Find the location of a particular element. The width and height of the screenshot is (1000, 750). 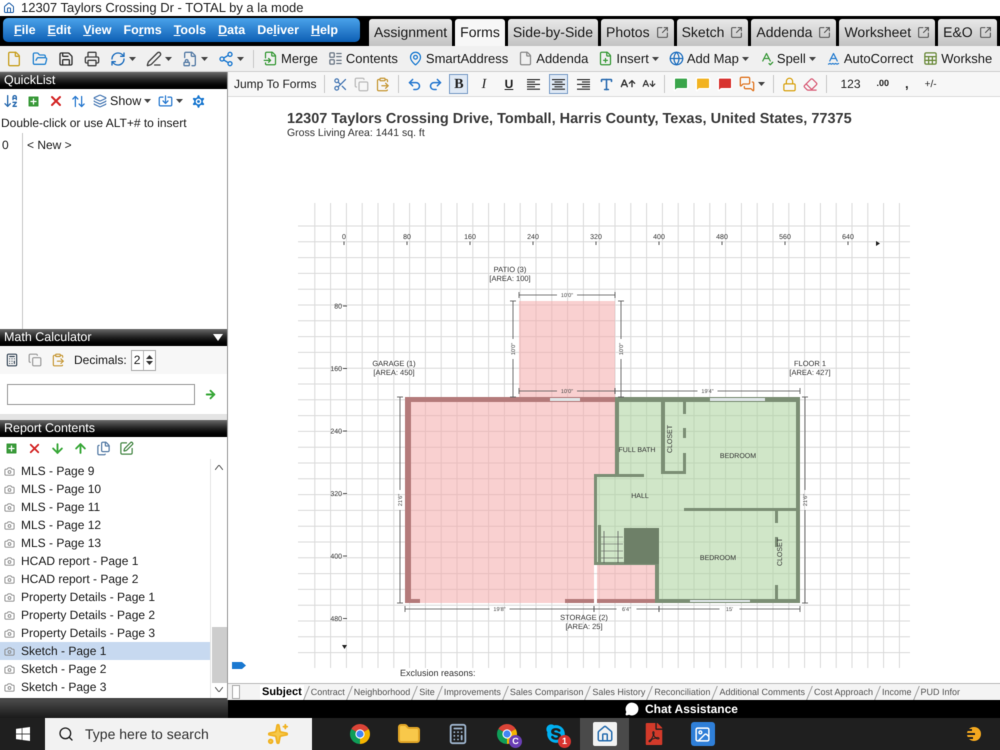

sort-icon is located at coordinates (11, 101).